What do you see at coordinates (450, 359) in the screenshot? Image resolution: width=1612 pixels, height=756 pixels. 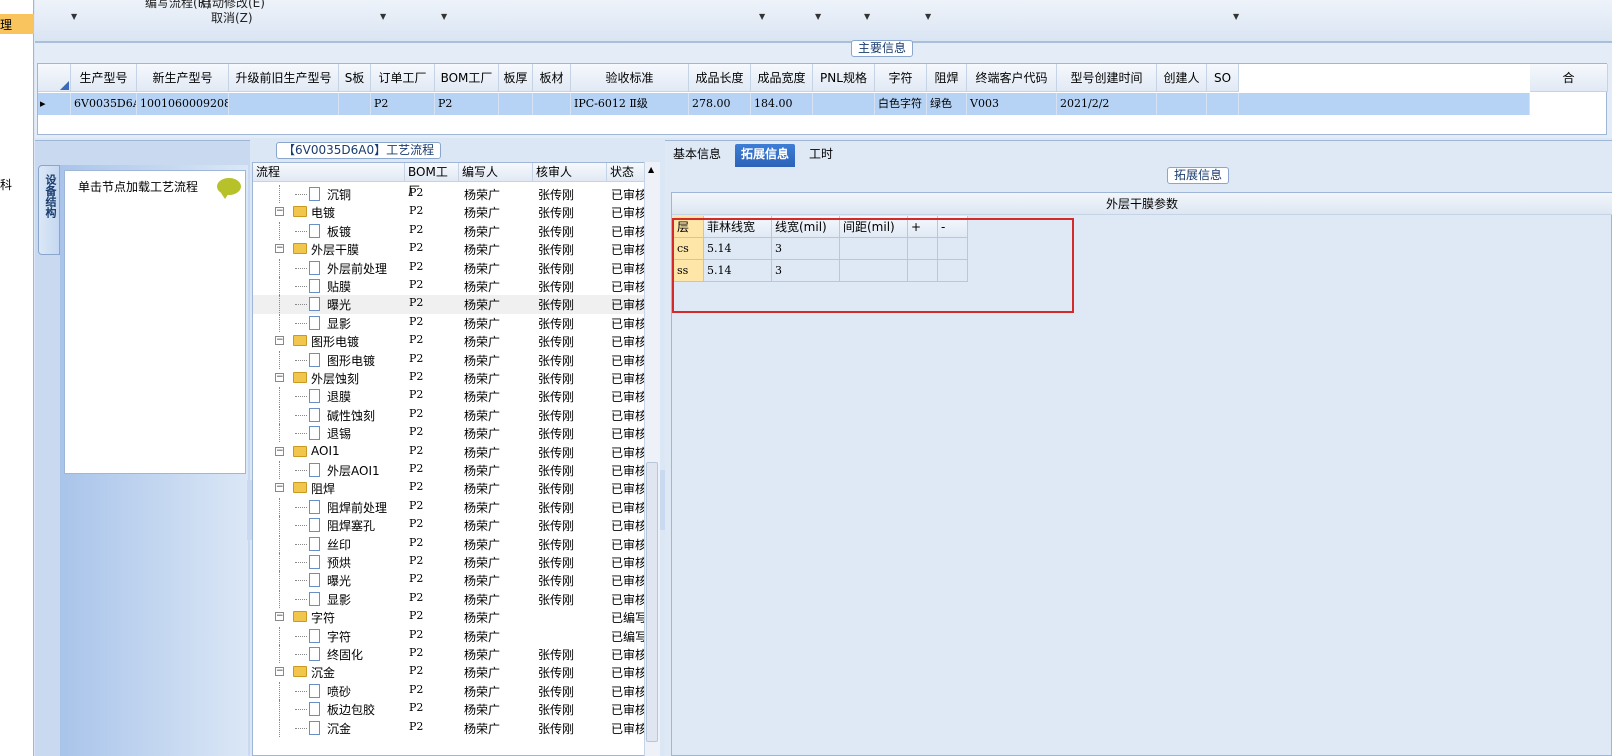 I see `tree-row: 图形电镀 P2 杨荣广 张传刚 已审核` at bounding box center [450, 359].